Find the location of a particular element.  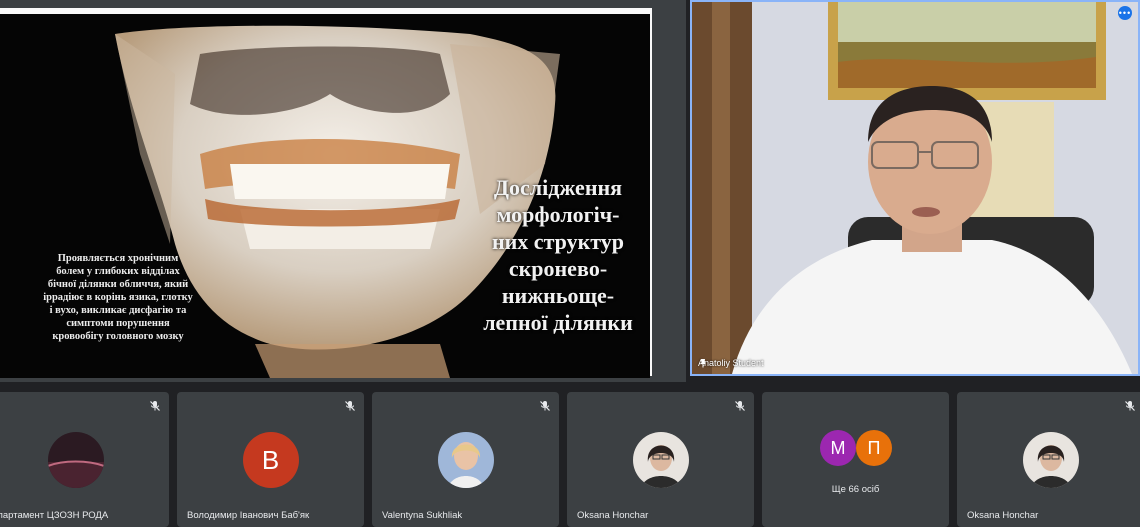

slide-title-line: них структур is located at coordinates (558, 241).